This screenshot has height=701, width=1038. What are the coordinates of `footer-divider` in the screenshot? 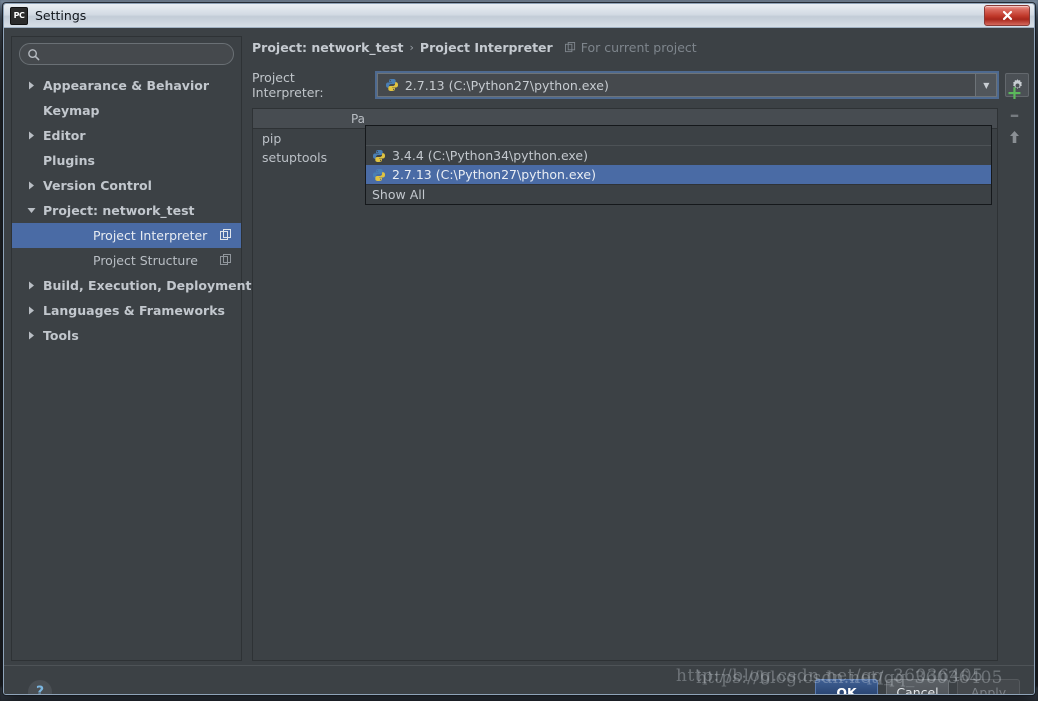 It's located at (519, 665).